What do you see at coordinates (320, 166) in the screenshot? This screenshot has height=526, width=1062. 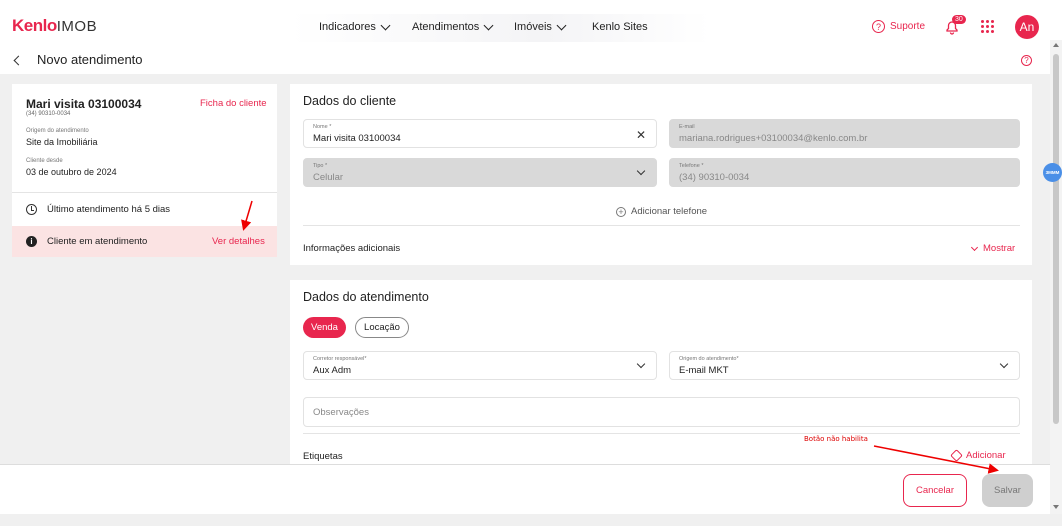 I see `phone-type-label: Tipo *` at bounding box center [320, 166].